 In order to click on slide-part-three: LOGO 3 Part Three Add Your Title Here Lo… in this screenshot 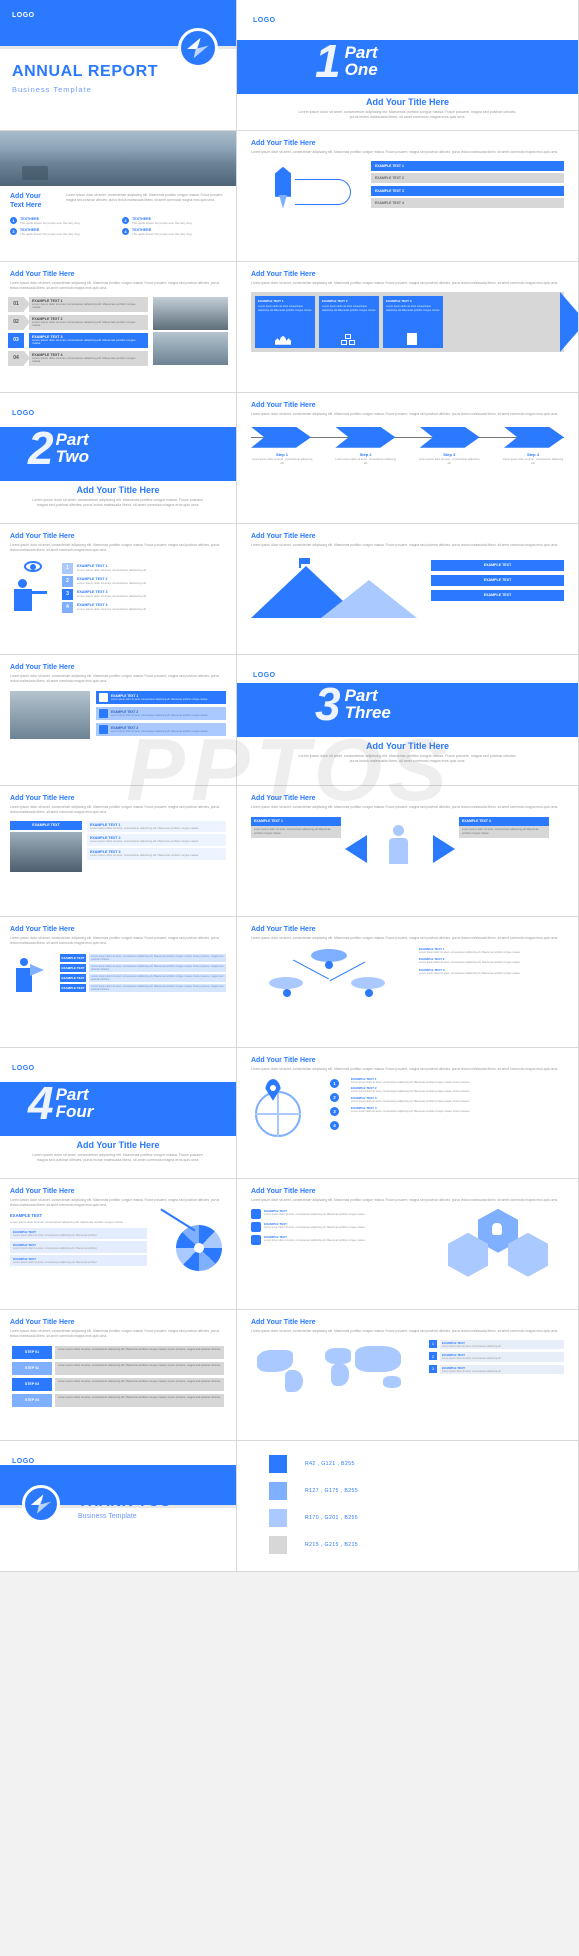, I will do `click(408, 720)`.